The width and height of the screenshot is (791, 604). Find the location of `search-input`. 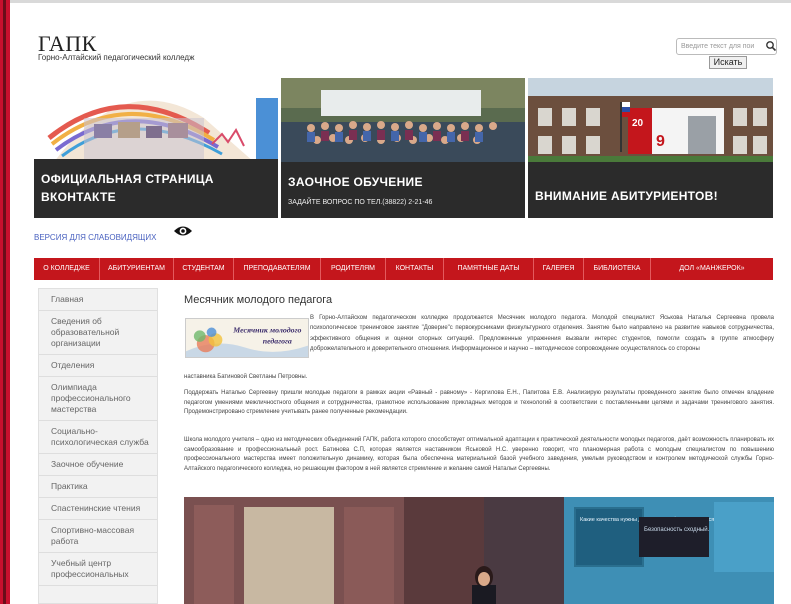

search-input is located at coordinates (726, 46).